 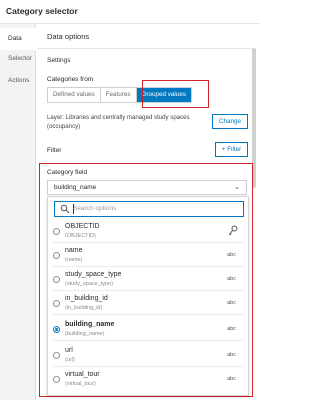 What do you see at coordinates (73, 209) in the screenshot?
I see `text-cursor` at bounding box center [73, 209].